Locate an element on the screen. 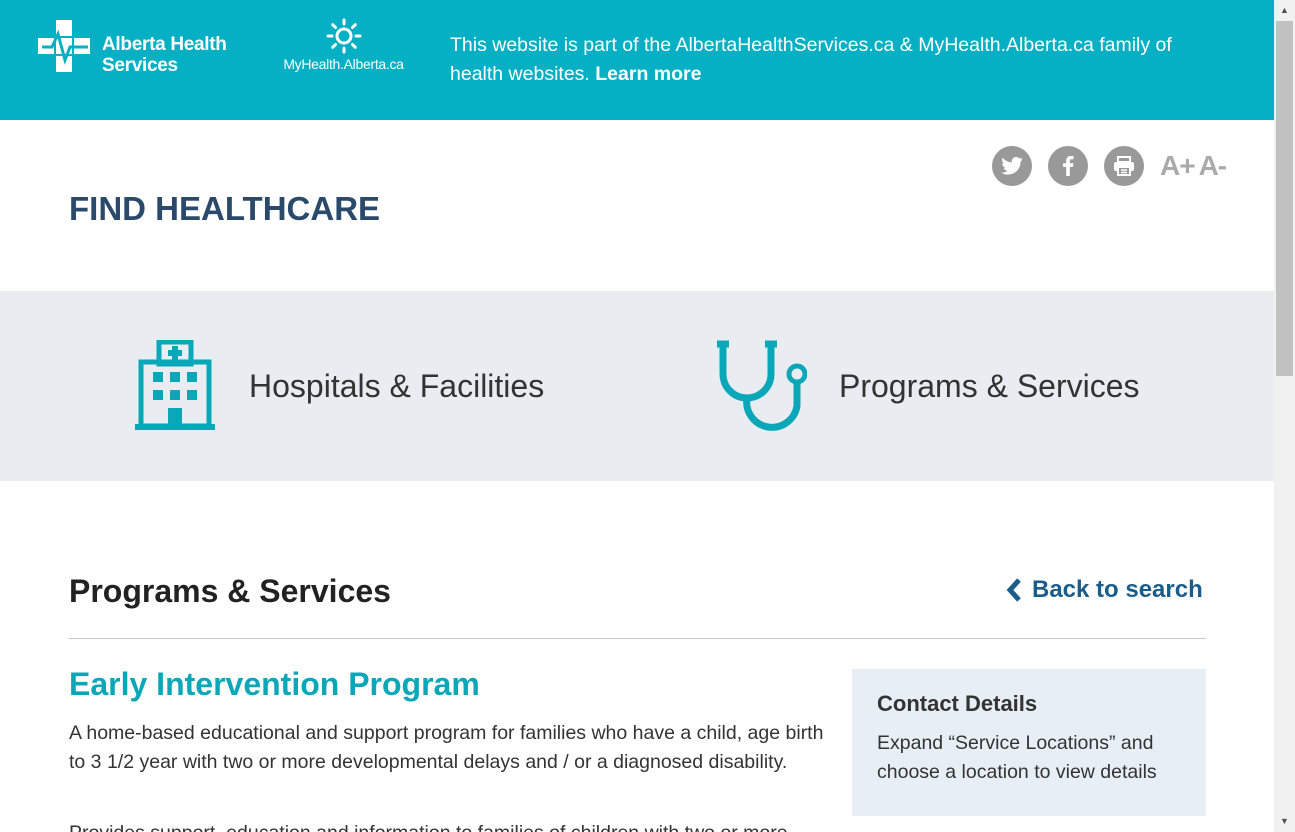 This screenshot has width=1295, height=832. print-icon is located at coordinates (1124, 166).